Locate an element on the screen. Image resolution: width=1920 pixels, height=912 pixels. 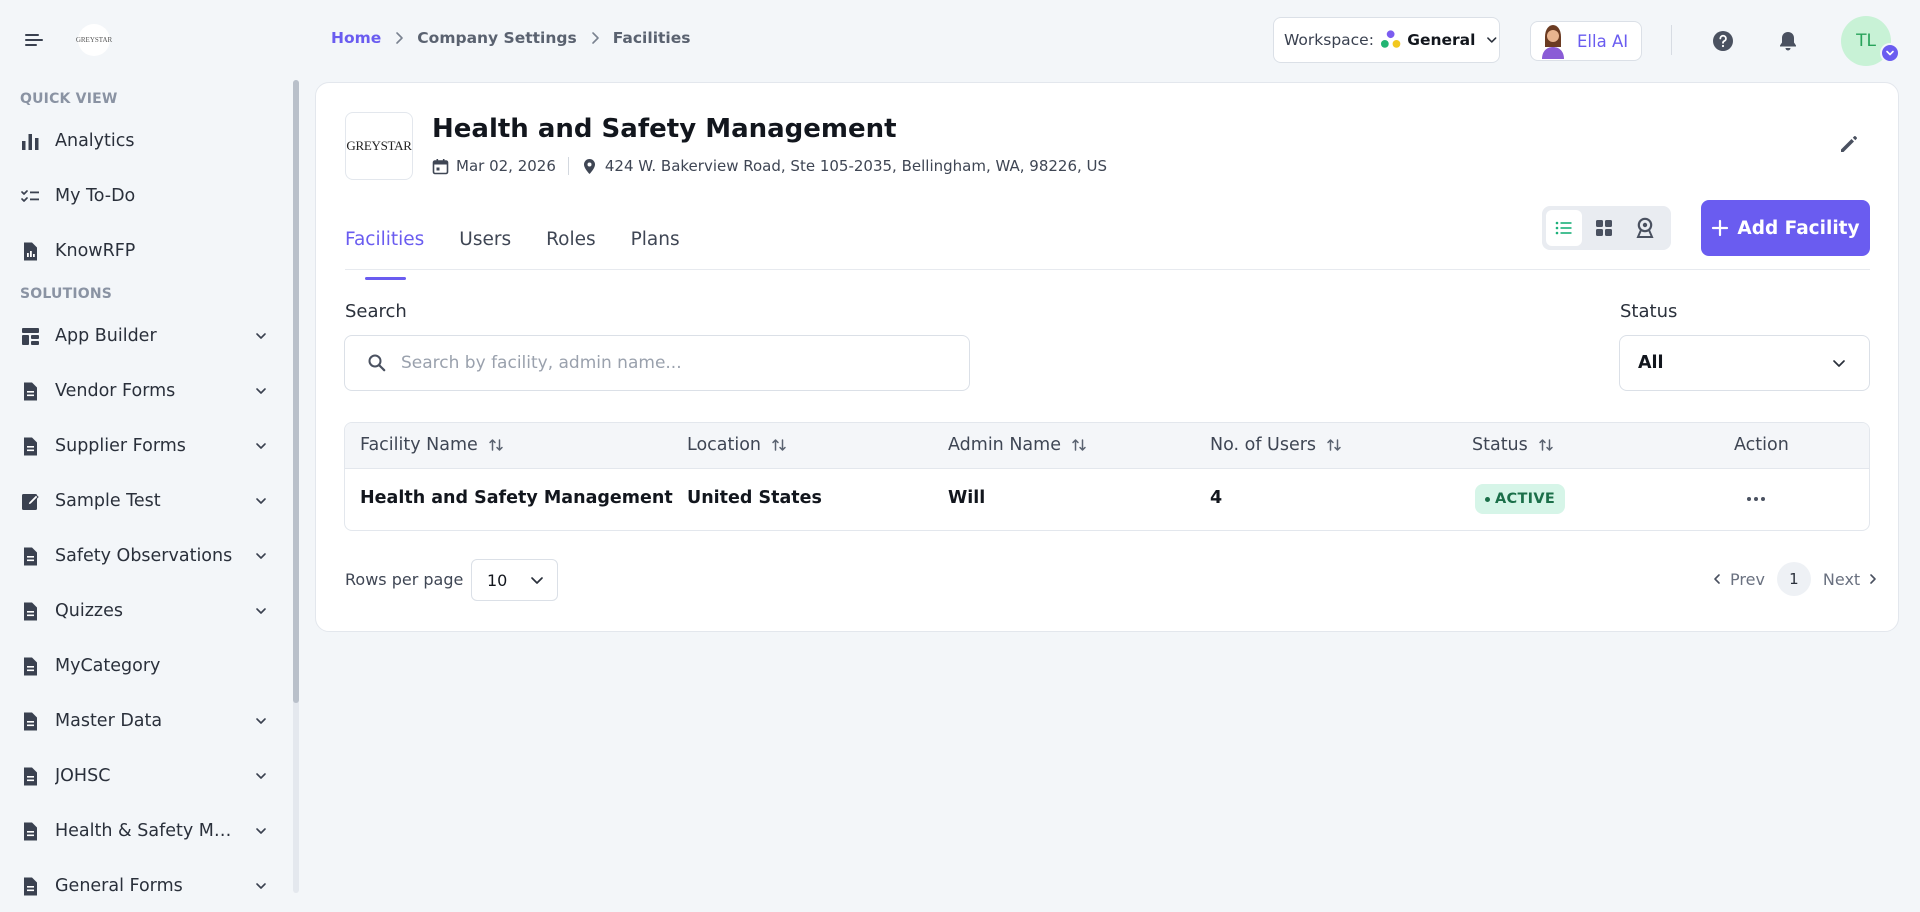
bar-chart-icon is located at coordinates (30, 141).